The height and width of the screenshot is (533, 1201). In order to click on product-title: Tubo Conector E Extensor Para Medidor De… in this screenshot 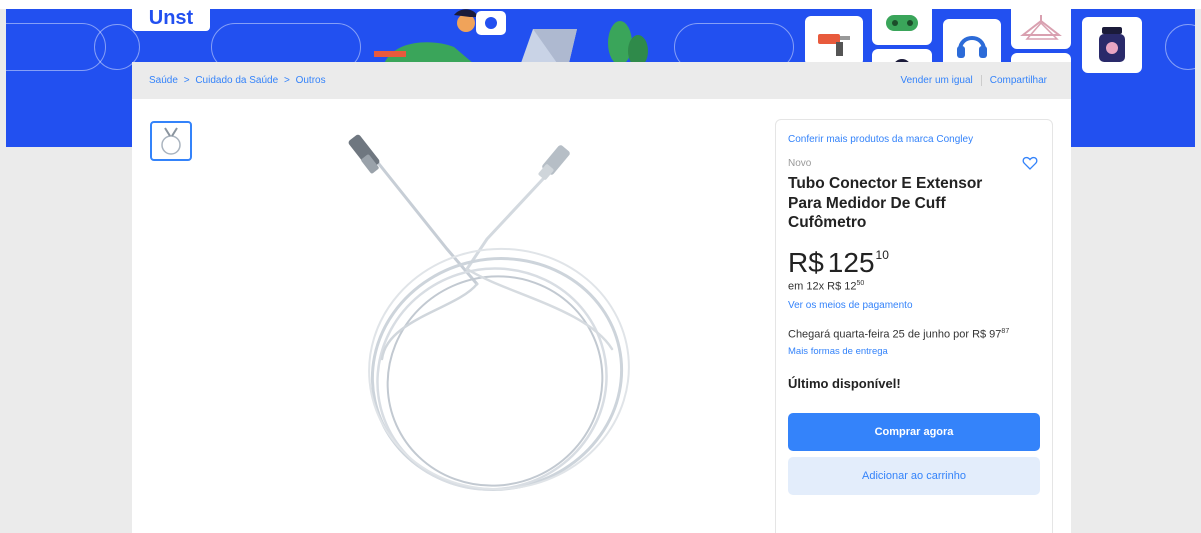, I will do `click(885, 203)`.